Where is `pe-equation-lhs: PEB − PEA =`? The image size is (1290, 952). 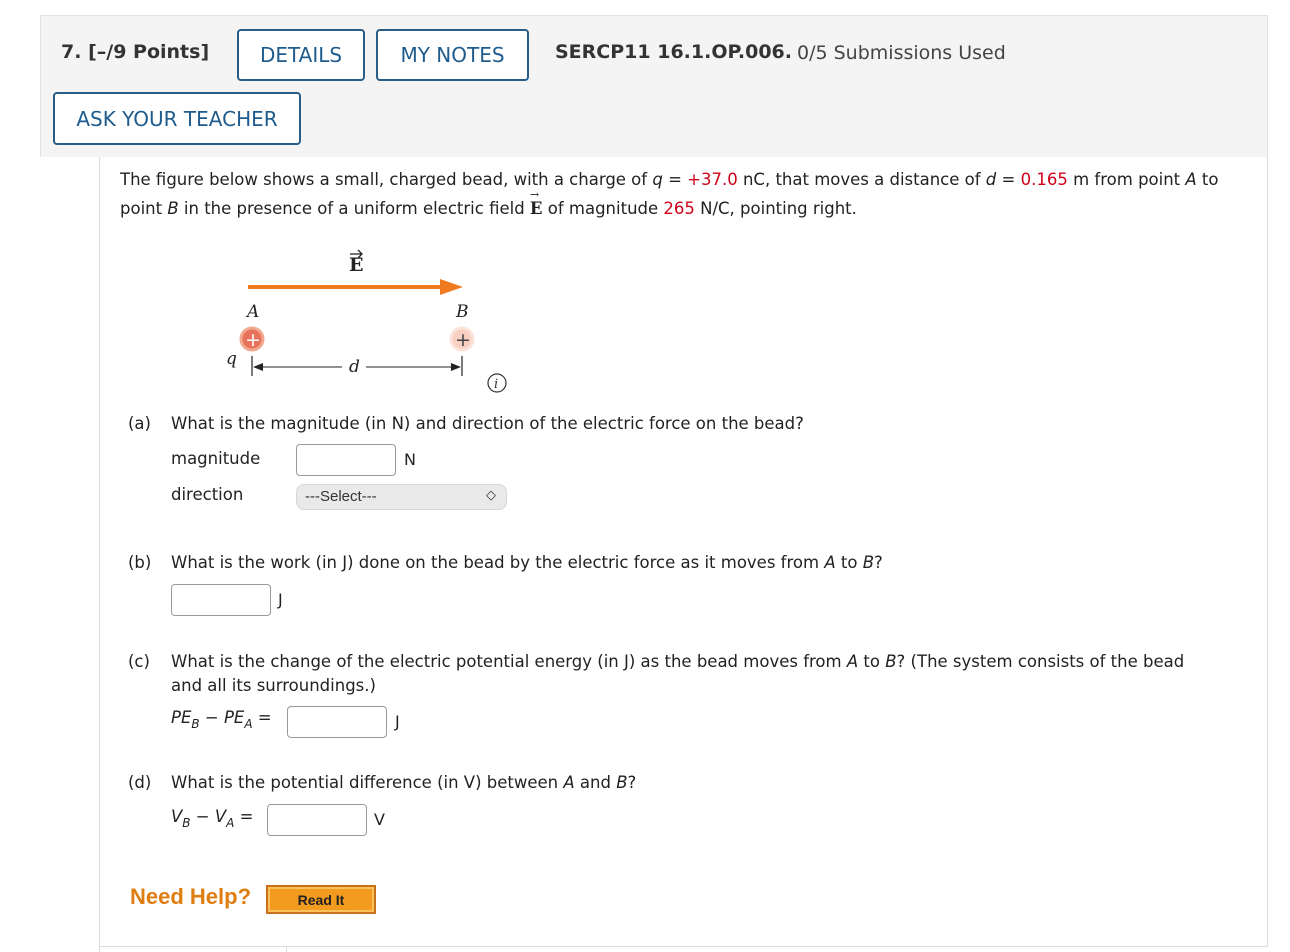
pe-equation-lhs: PEB − PEA = is located at coordinates (221, 719).